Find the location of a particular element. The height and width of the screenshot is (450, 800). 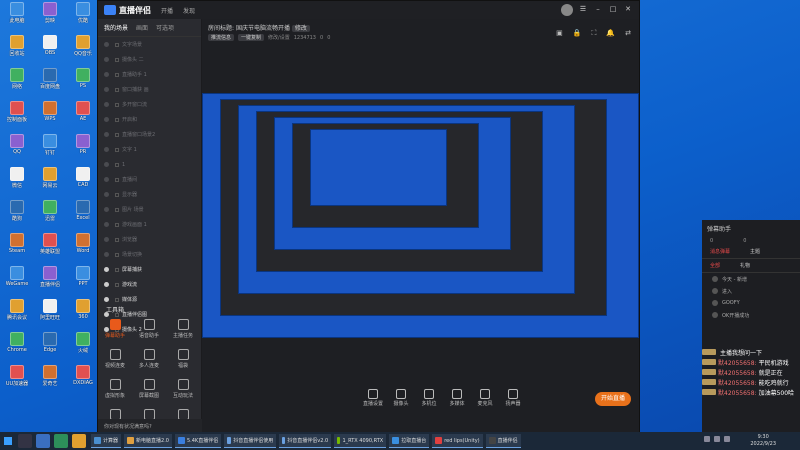

close-icon: ✕ is located at coordinates (628, 9).